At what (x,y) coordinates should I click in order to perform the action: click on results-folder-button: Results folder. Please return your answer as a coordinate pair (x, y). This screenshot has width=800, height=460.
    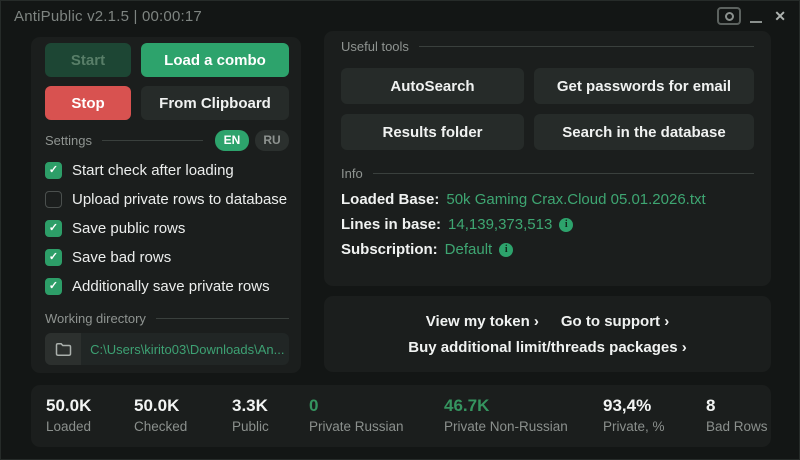
    Looking at the image, I should click on (432, 132).